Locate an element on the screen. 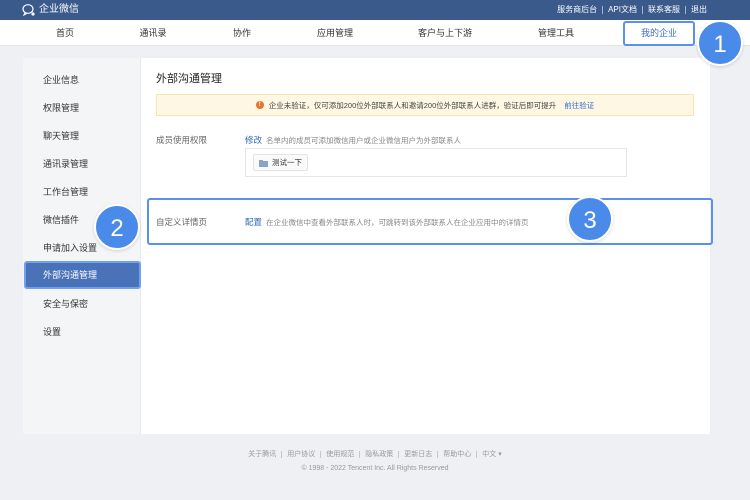  member-list-box: 测试一下 is located at coordinates (436, 162).